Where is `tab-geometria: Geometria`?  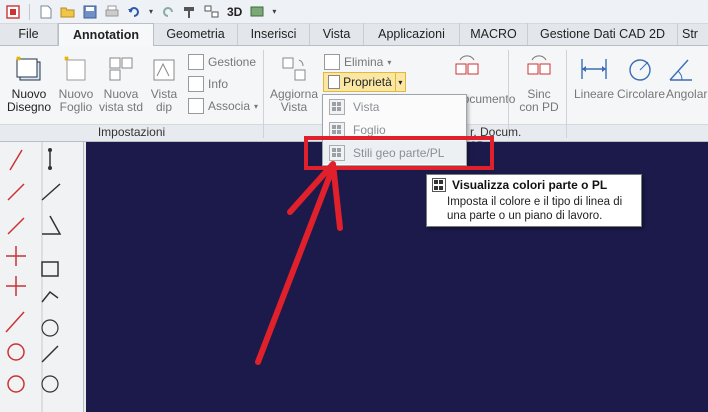 tab-geometria: Geometria is located at coordinates (196, 34).